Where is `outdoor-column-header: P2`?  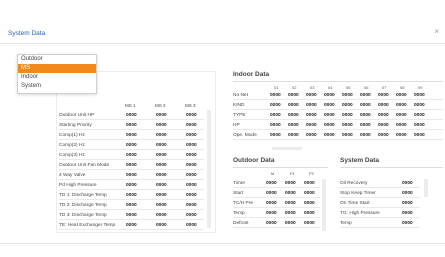 outdoor-column-header: P2 is located at coordinates (311, 173).